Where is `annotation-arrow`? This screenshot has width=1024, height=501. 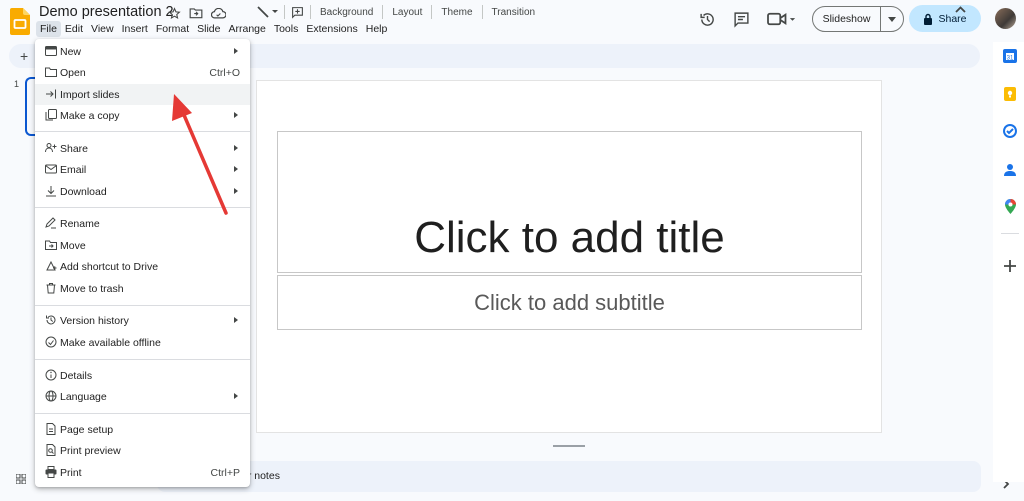
annotation-arrow is located at coordinates (200, 154).